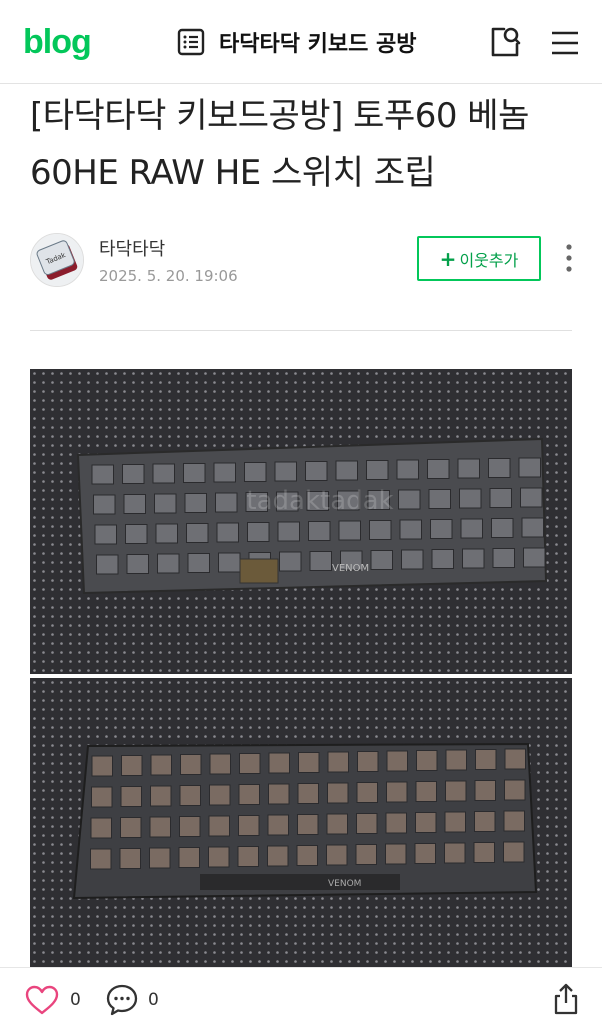  Describe the element at coordinates (153, 1000) in the screenshot. I see `comment-count: 0` at that location.